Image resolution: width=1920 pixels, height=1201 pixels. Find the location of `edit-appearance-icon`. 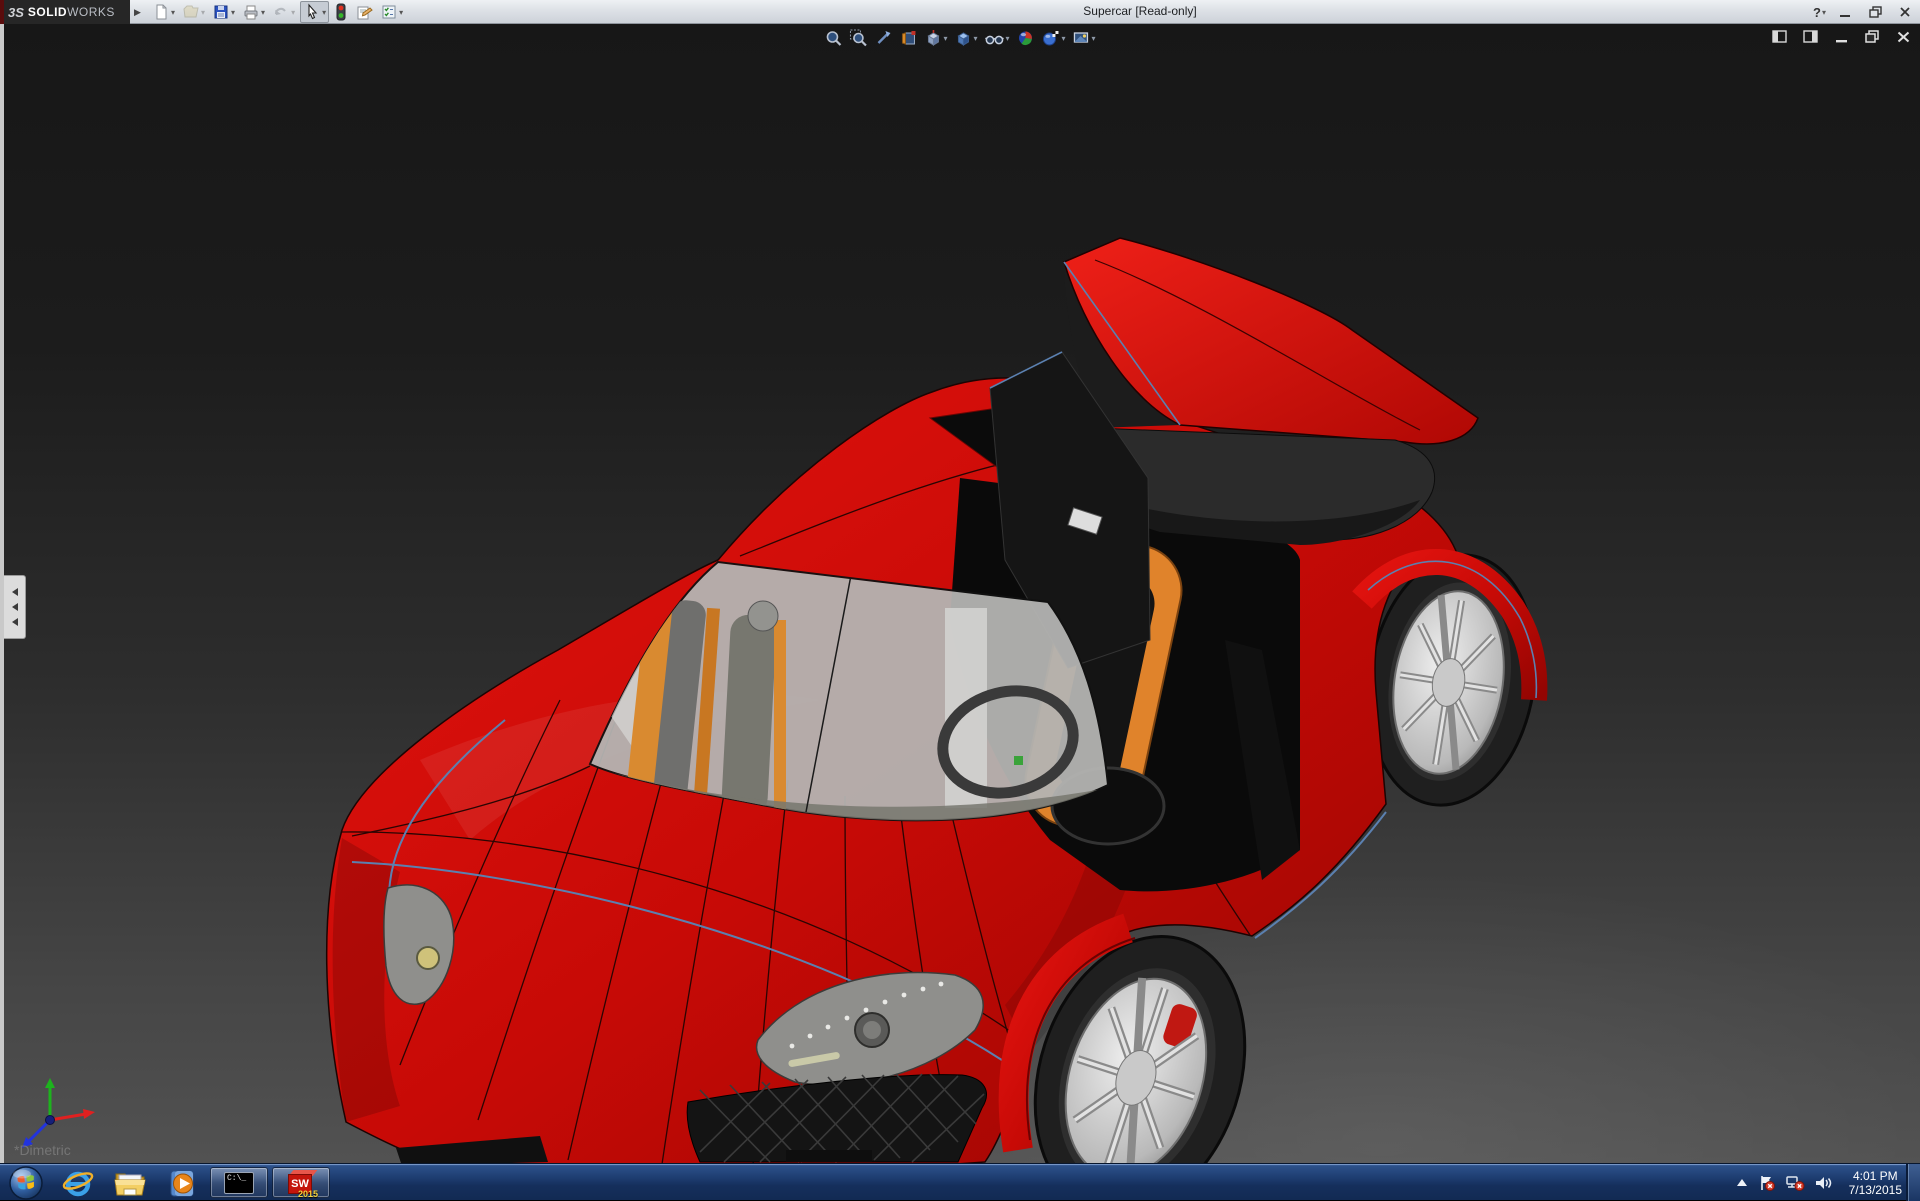

edit-appearance-icon is located at coordinates (1026, 38).